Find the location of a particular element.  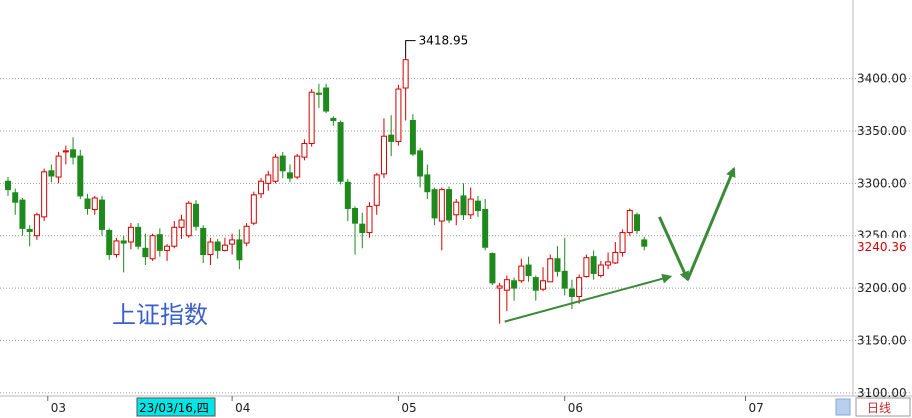

x-tick-label: 06 is located at coordinates (575, 408).